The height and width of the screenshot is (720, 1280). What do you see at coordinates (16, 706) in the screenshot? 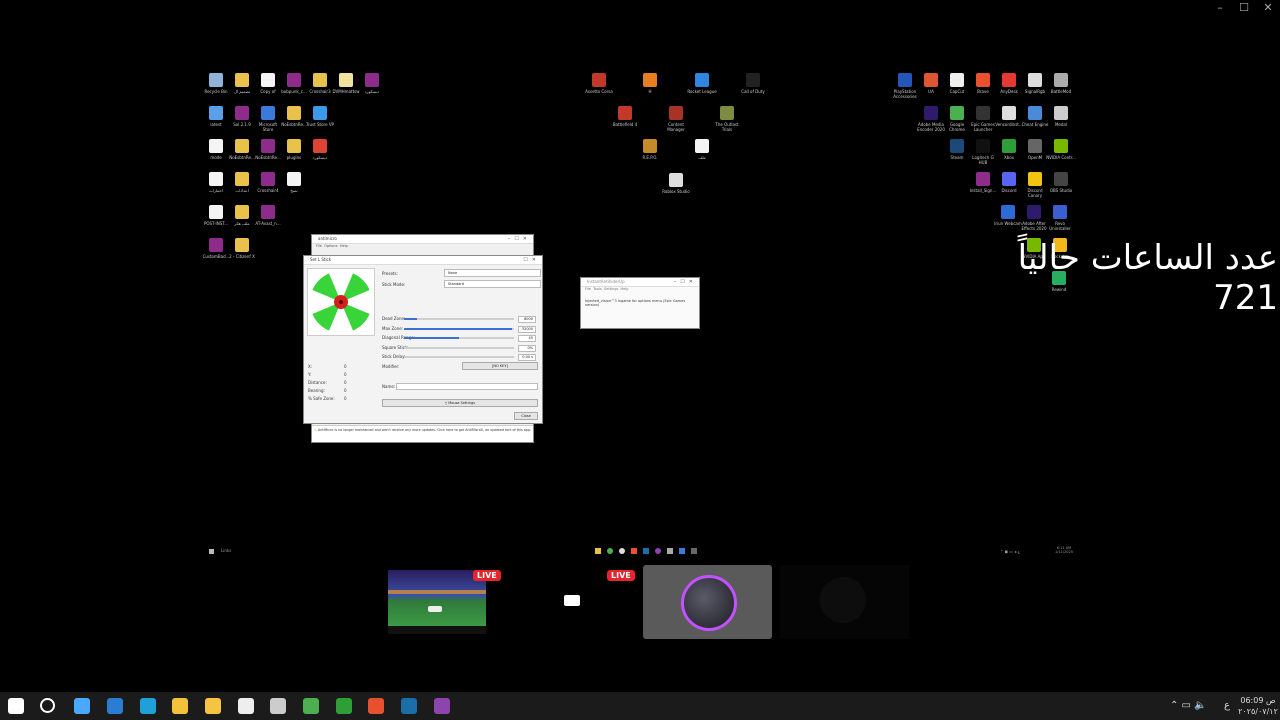
I see `windows-start-icon` at bounding box center [16, 706].